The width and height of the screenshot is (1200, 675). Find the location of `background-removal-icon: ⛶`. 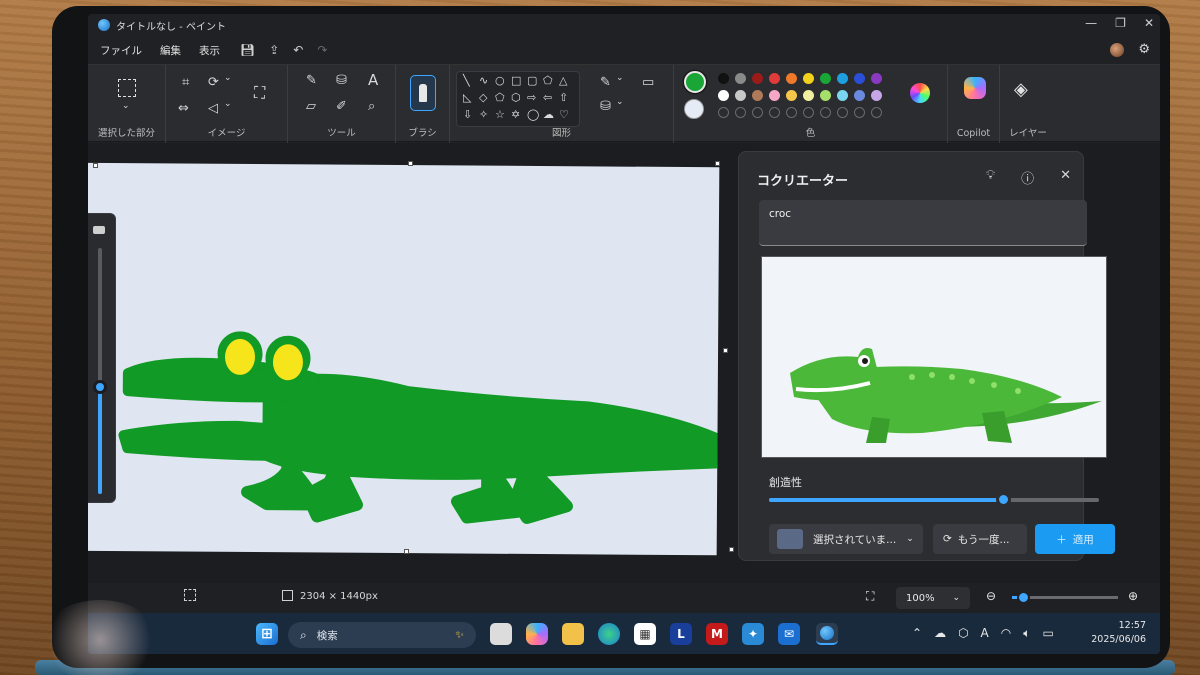

background-removal-icon: ⛶ is located at coordinates (259, 93).